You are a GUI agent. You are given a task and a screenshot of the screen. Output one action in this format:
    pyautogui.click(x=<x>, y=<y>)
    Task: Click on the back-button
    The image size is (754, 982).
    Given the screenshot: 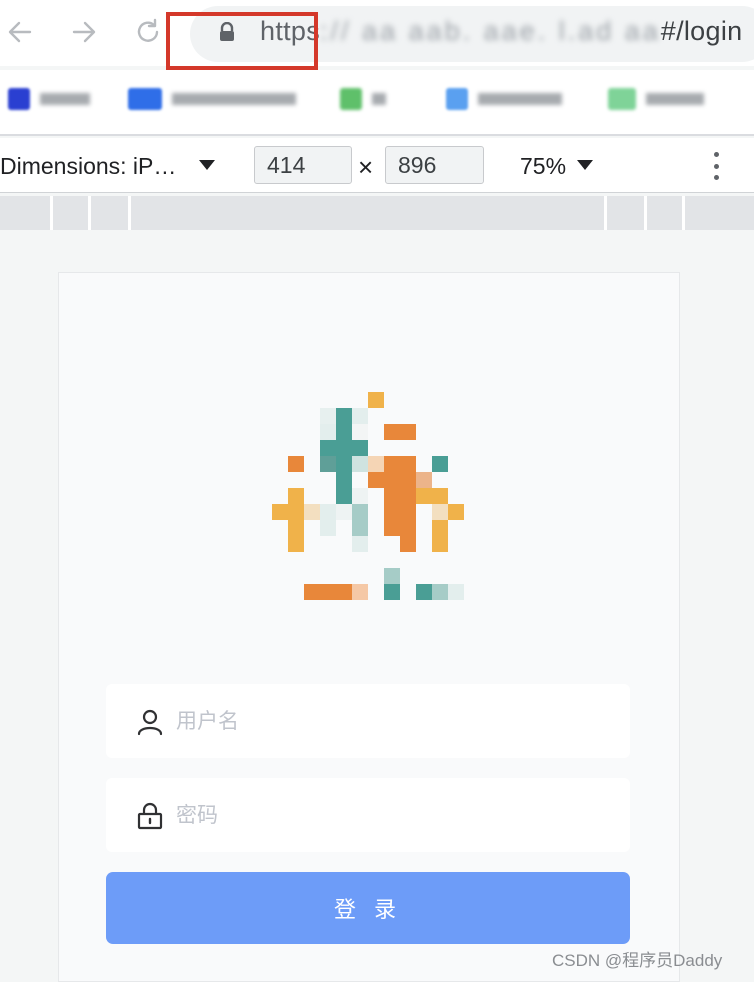 What is the action you would take?
    pyautogui.click(x=20, y=32)
    